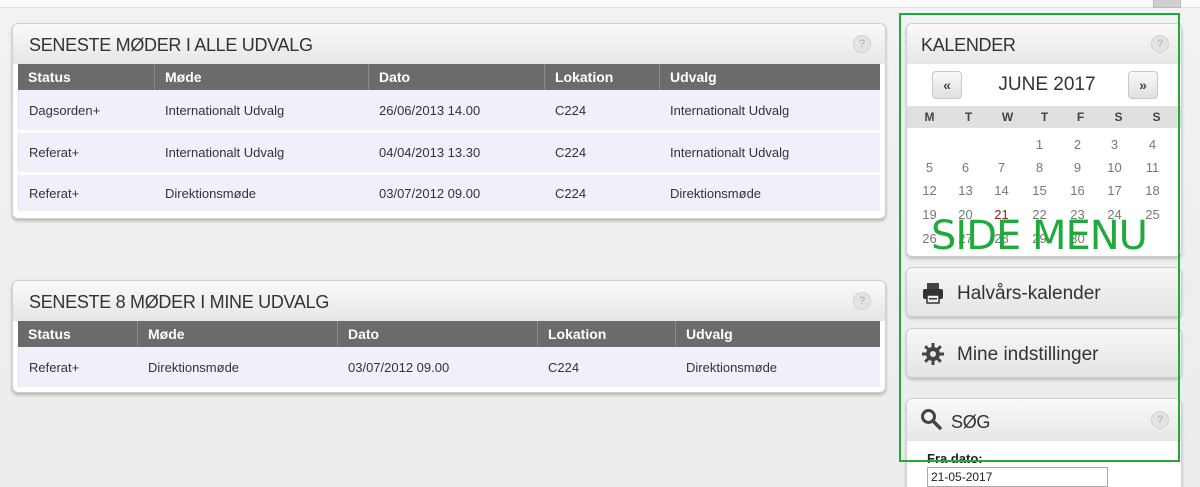  I want to click on weekday-label: M, so click(929, 117).